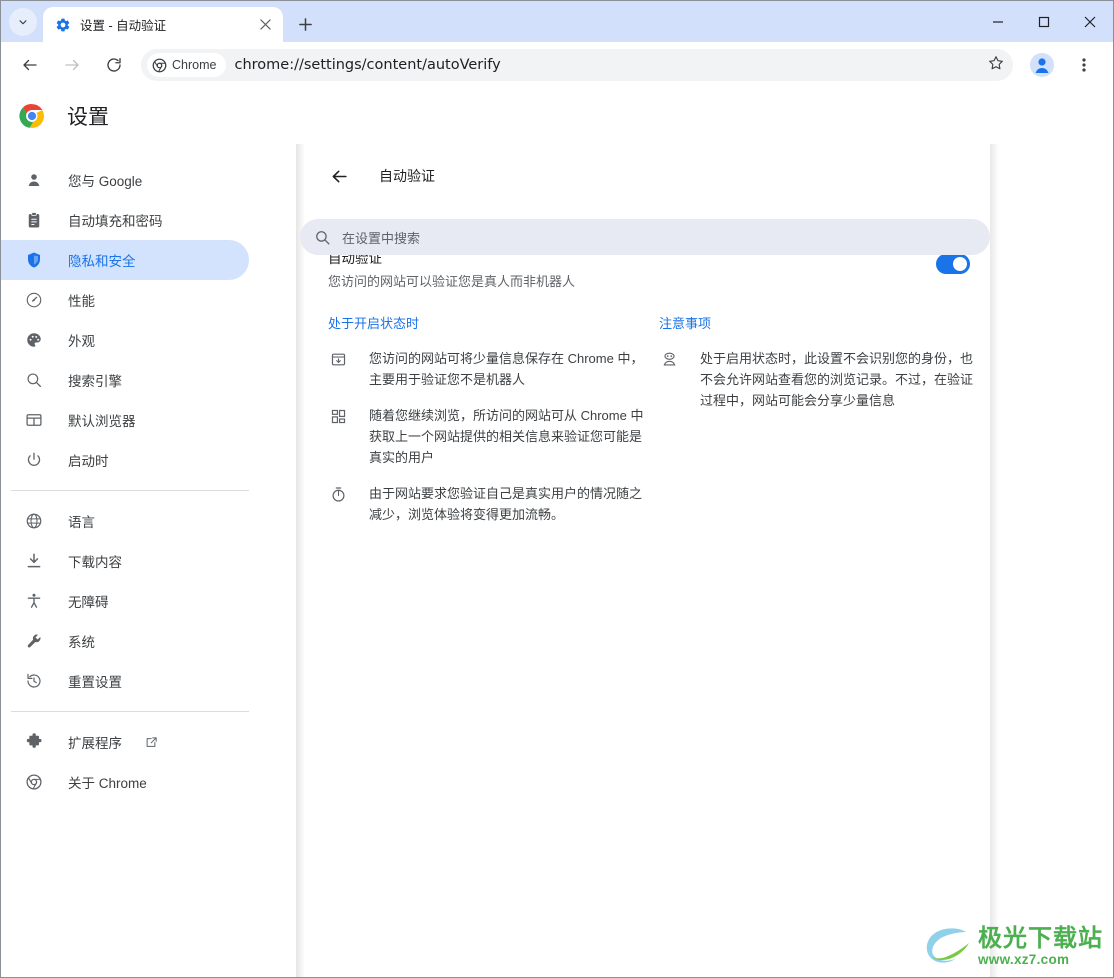  I want to click on sidebar-item-autofill-and-passwords: 自动填充和密码, so click(125, 220).